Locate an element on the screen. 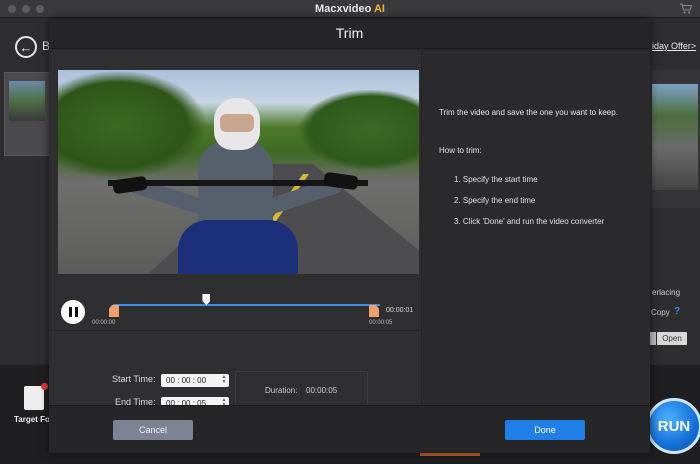 The image size is (700, 464). divider is located at coordinates (235, 330).